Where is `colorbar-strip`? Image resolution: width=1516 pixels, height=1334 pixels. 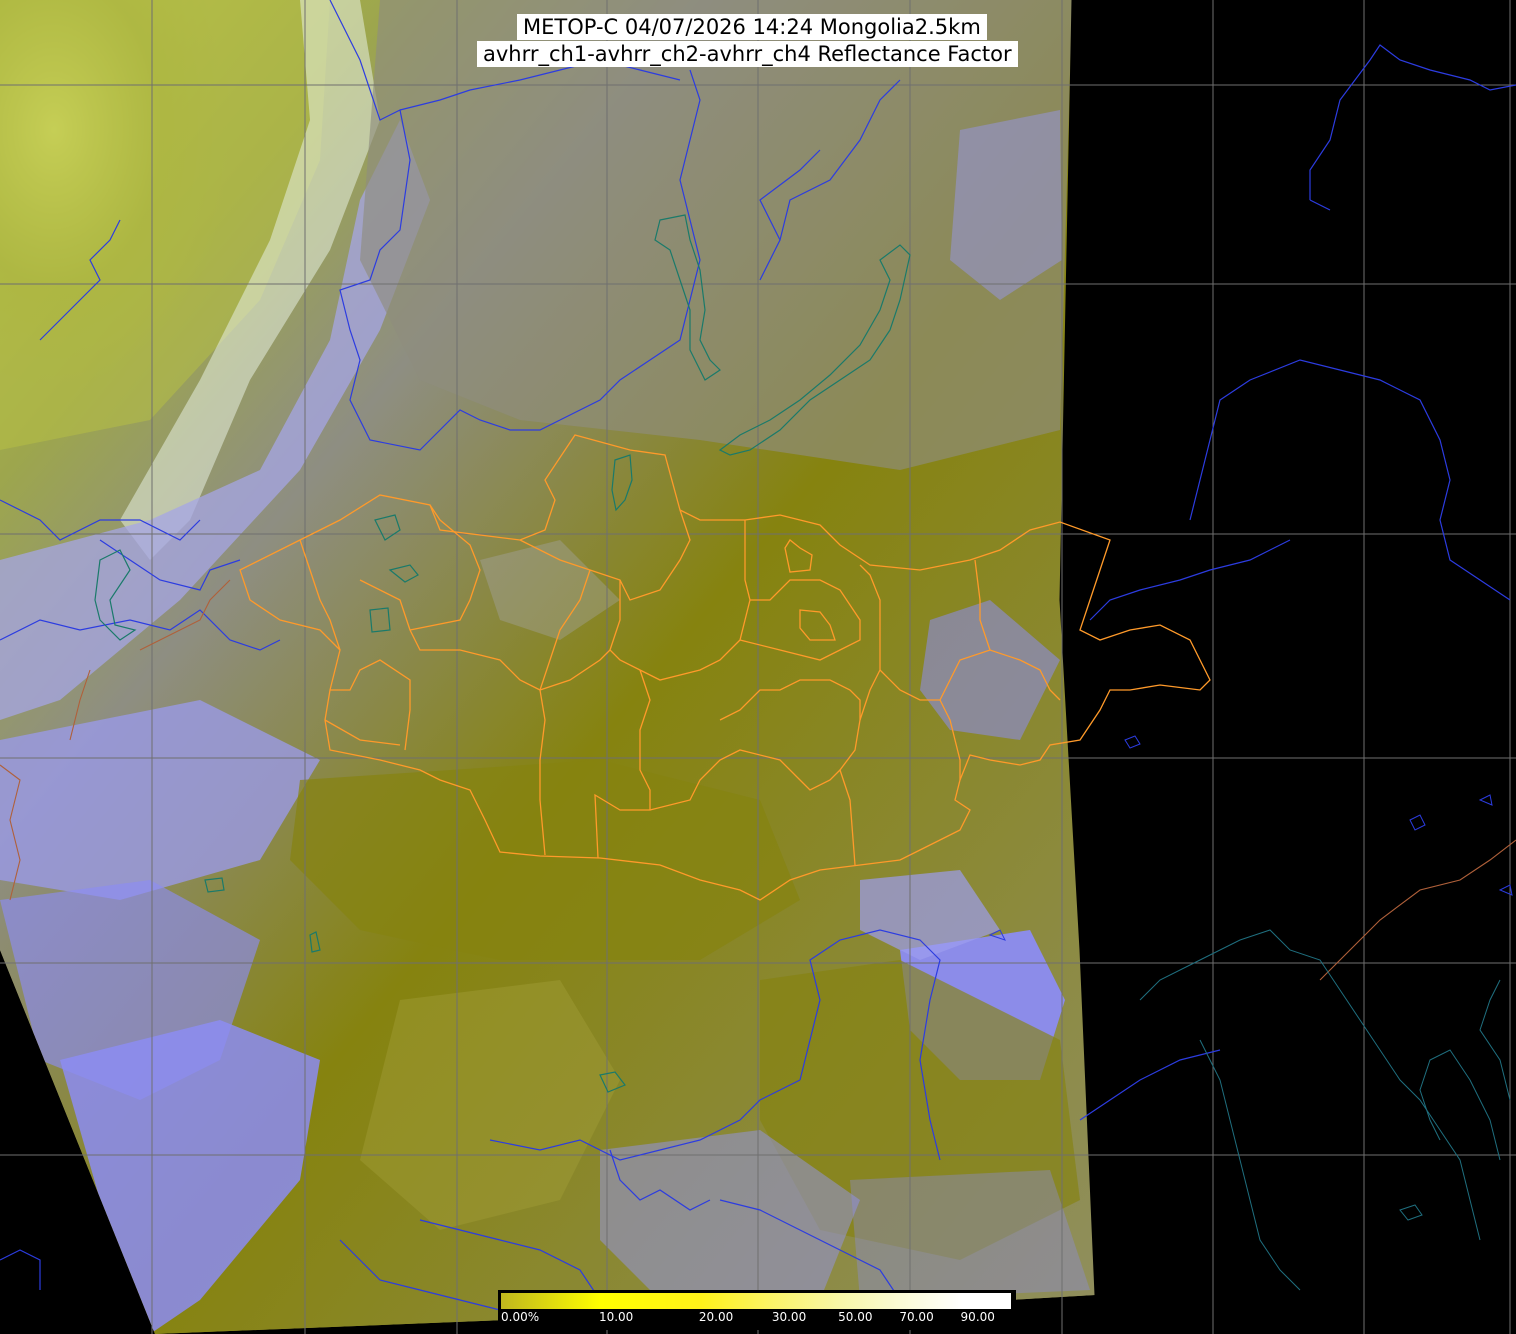 colorbar-strip is located at coordinates (756, 1301).